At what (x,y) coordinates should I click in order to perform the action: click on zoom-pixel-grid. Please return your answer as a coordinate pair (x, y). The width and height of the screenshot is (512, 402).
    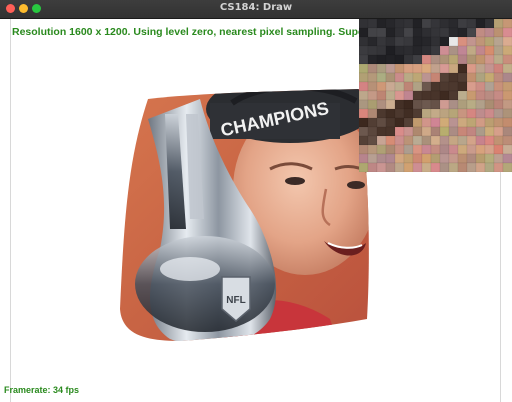
    Looking at the image, I should click on (435, 95).